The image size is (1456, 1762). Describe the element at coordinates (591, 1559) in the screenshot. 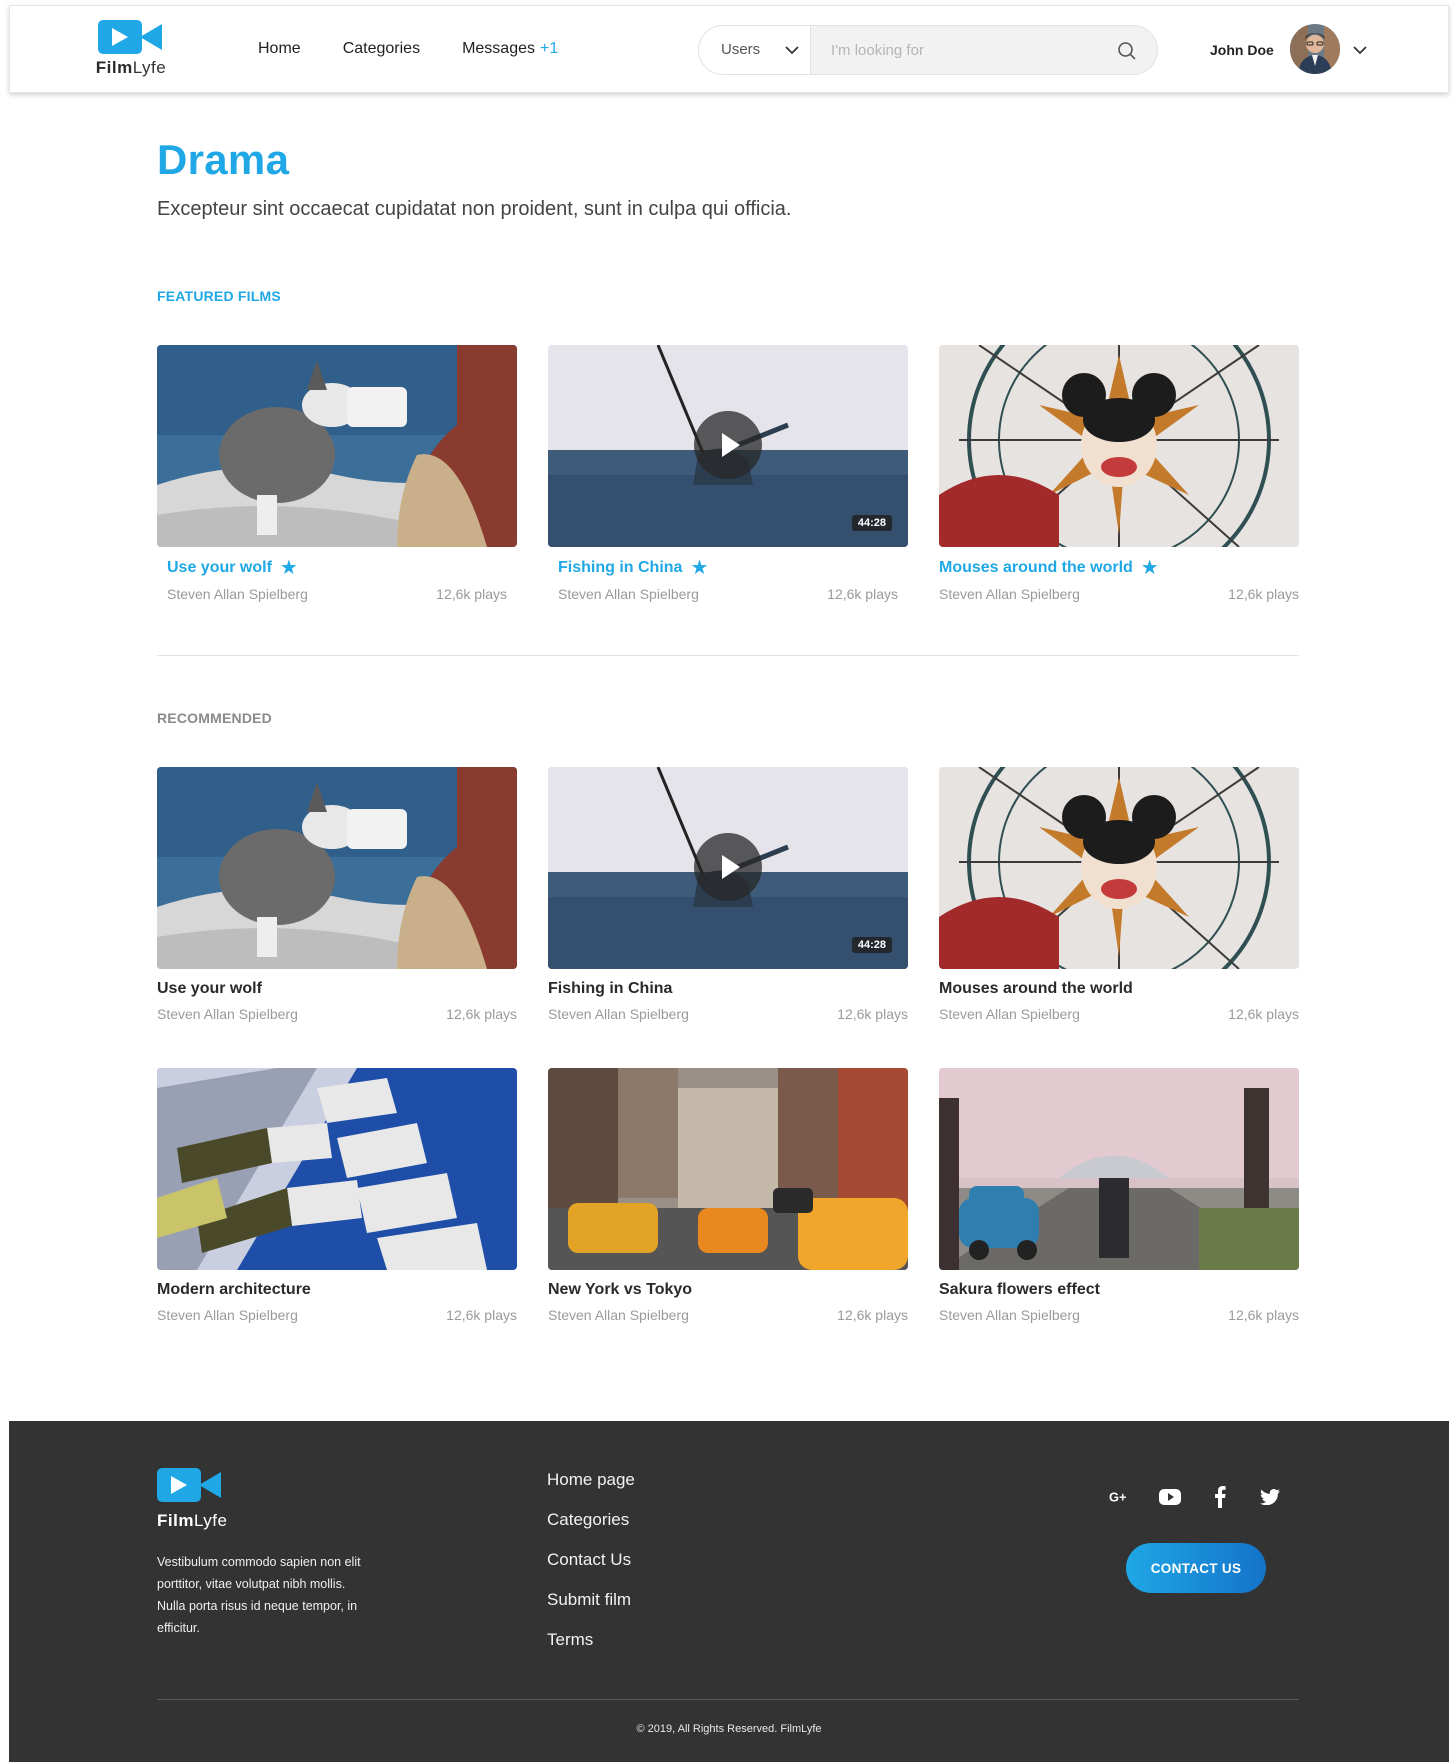

I see `footer-link-contact: Contact Us` at that location.